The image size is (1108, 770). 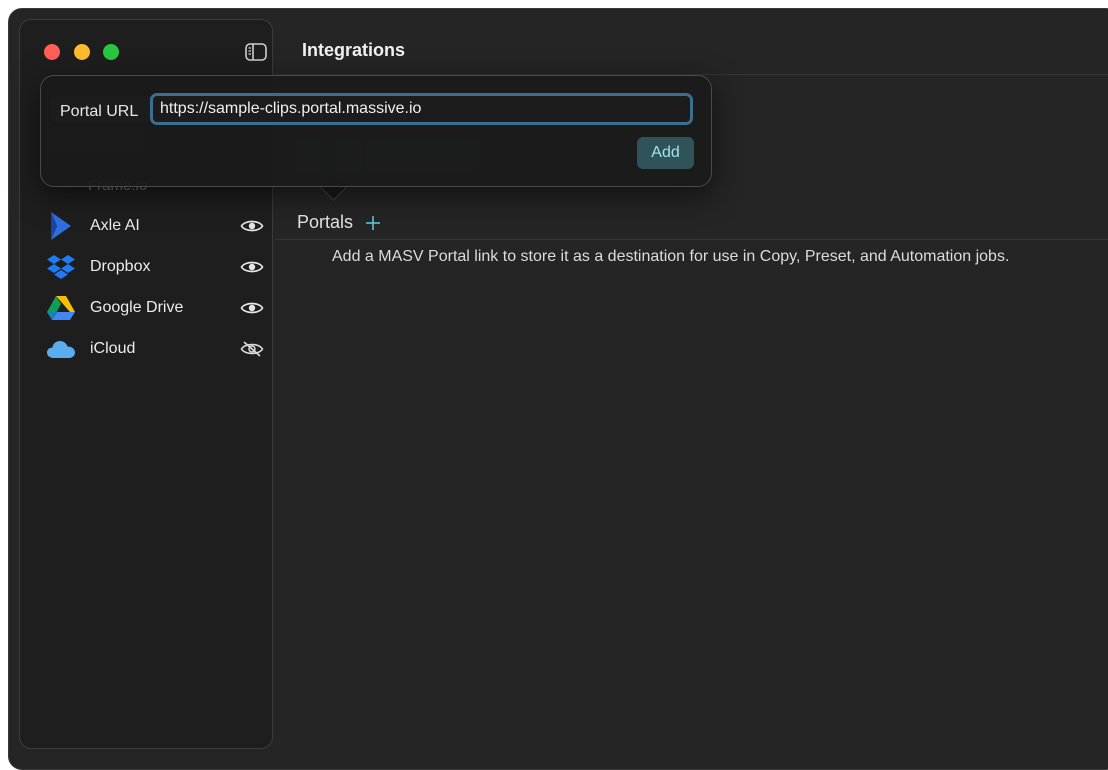 What do you see at coordinates (111, 52) in the screenshot?
I see `zoom-window-button` at bounding box center [111, 52].